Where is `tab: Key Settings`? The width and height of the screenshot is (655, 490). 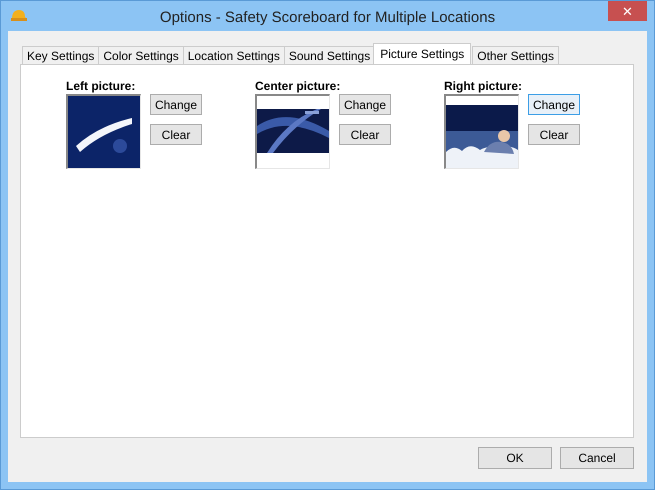 tab: Key Settings is located at coordinates (61, 55).